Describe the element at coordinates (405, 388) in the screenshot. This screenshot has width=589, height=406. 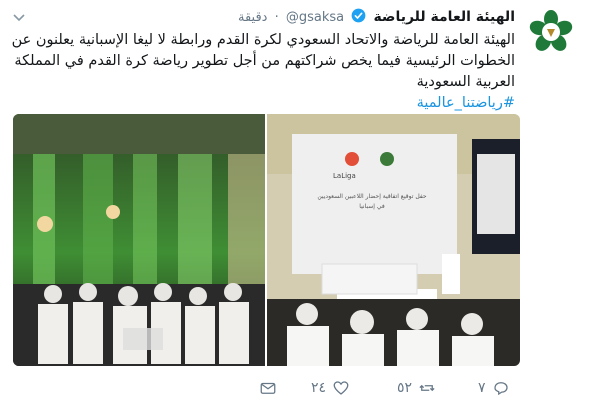
I see `retweet-count: ٥٢` at that location.